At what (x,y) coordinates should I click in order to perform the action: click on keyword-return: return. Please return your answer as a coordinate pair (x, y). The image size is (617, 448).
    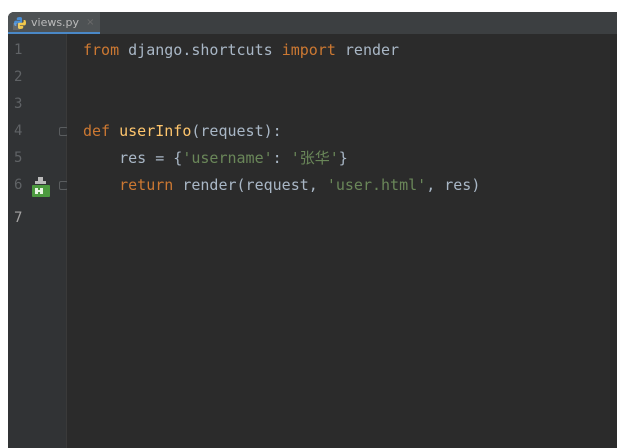
    Looking at the image, I should click on (146, 185).